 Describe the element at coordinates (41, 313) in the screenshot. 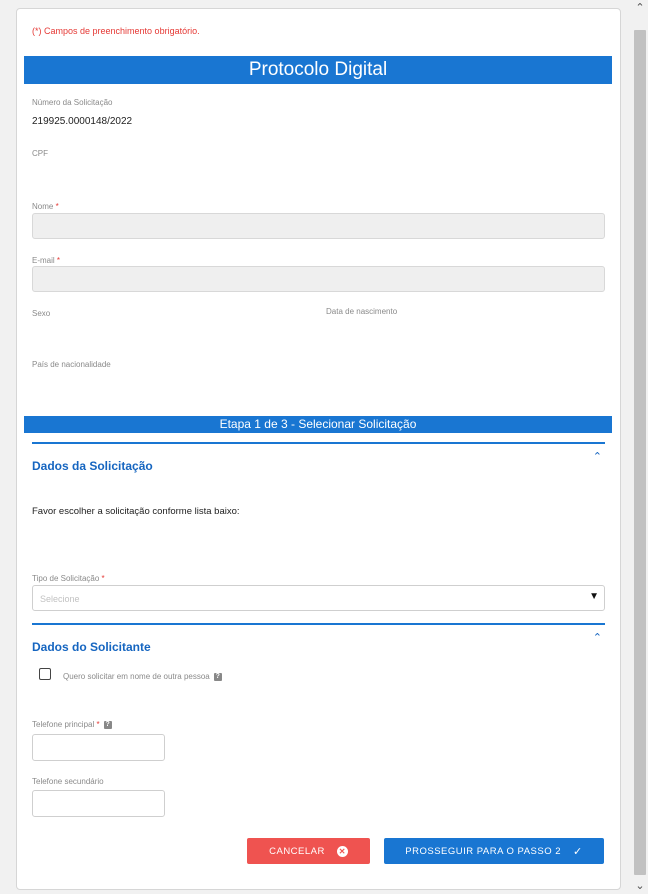

I see `sexo-label: Sexo` at that location.